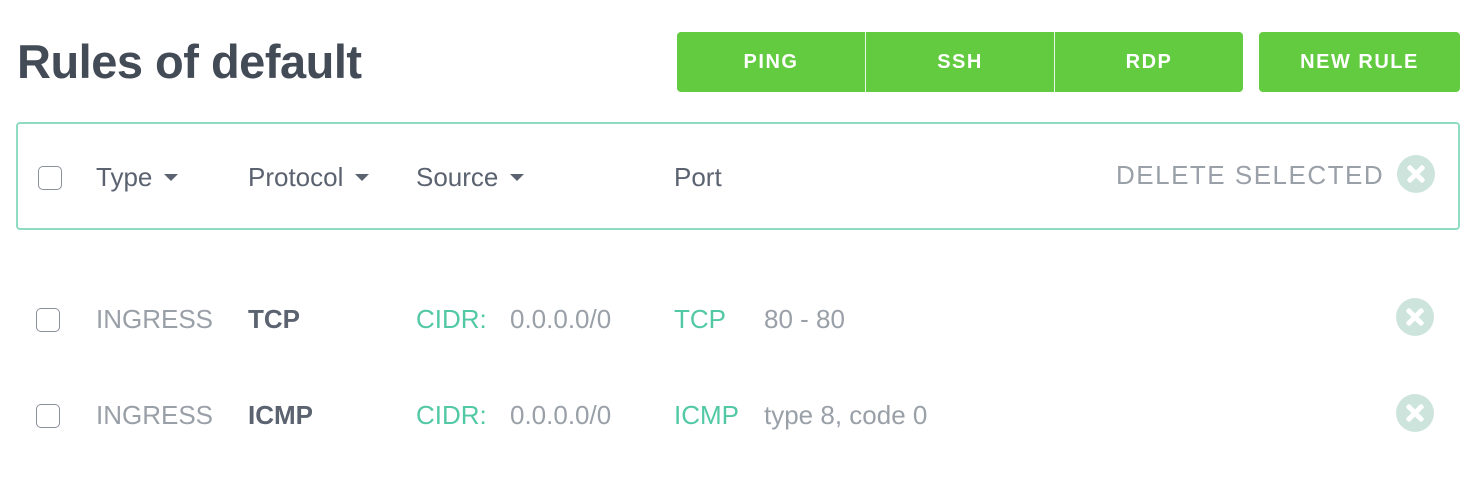  I want to click on row-port-value: type 8, code 0, so click(846, 415).